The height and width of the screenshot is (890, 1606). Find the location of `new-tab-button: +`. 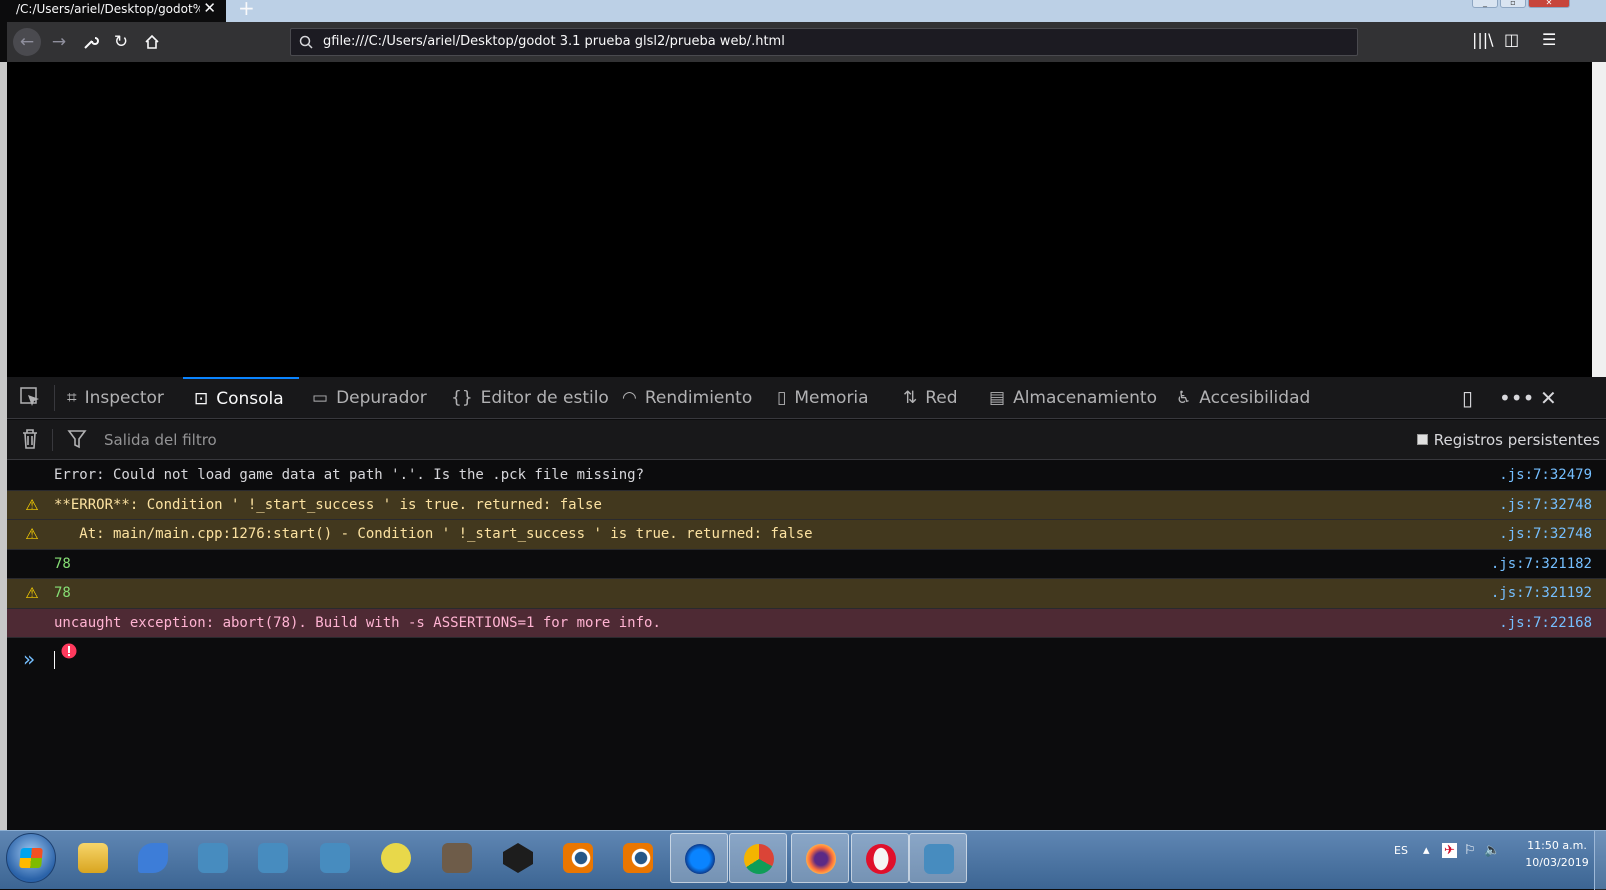

new-tab-button: + is located at coordinates (246, 10).